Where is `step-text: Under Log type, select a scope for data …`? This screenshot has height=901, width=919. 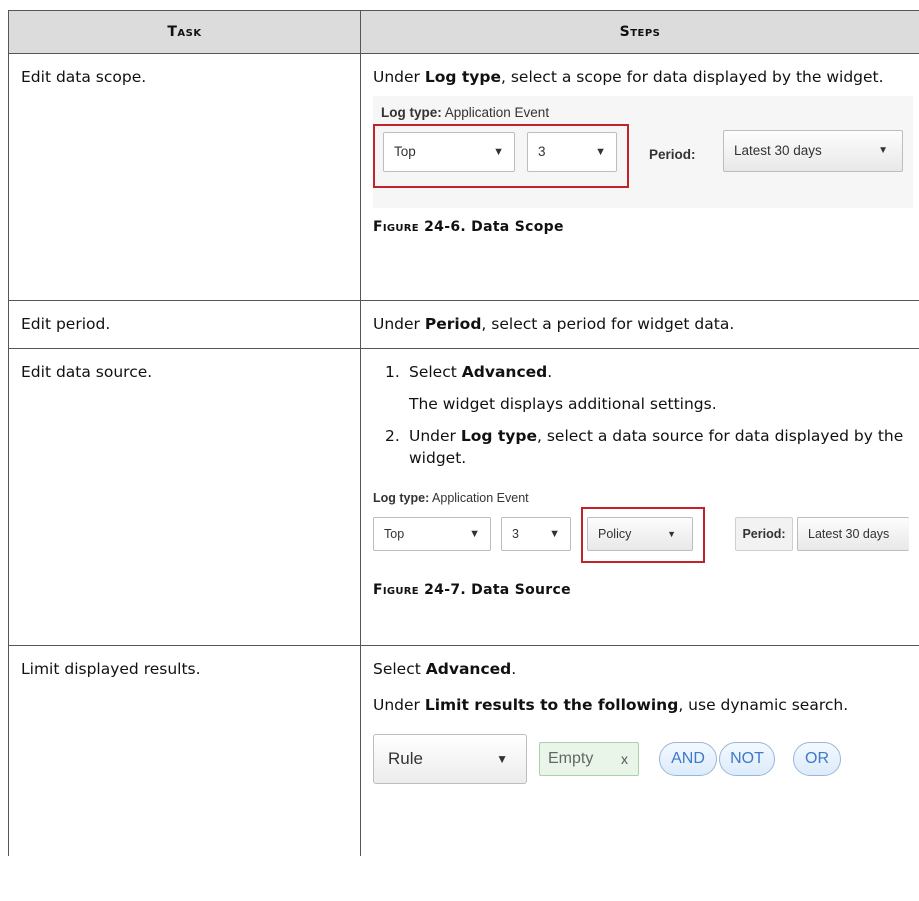 step-text: Under Log type, select a scope for data … is located at coordinates (628, 77).